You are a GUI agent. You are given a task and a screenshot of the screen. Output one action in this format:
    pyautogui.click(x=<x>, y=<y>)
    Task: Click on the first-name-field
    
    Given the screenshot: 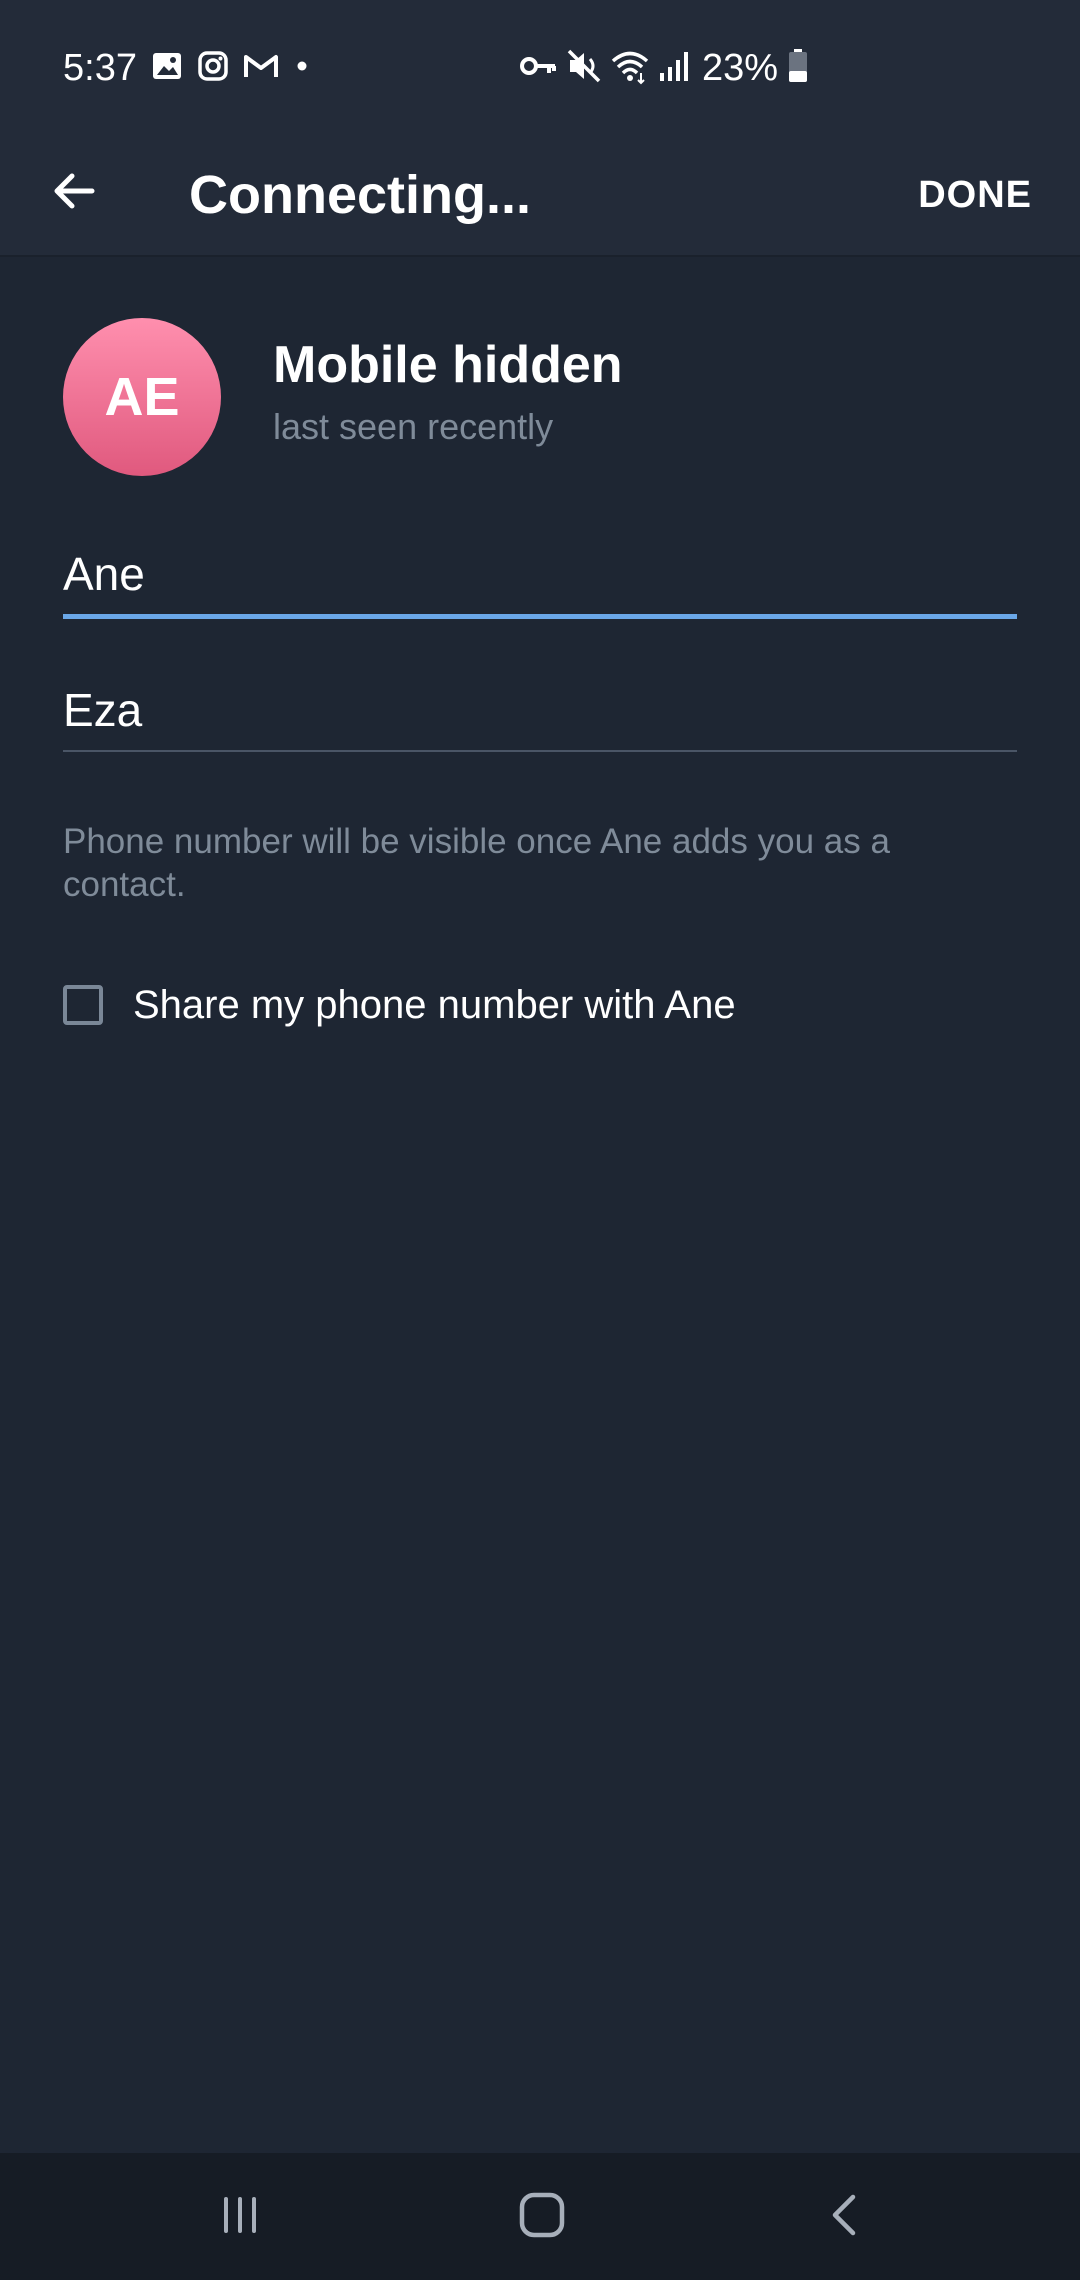 What is the action you would take?
    pyautogui.click(x=540, y=574)
    